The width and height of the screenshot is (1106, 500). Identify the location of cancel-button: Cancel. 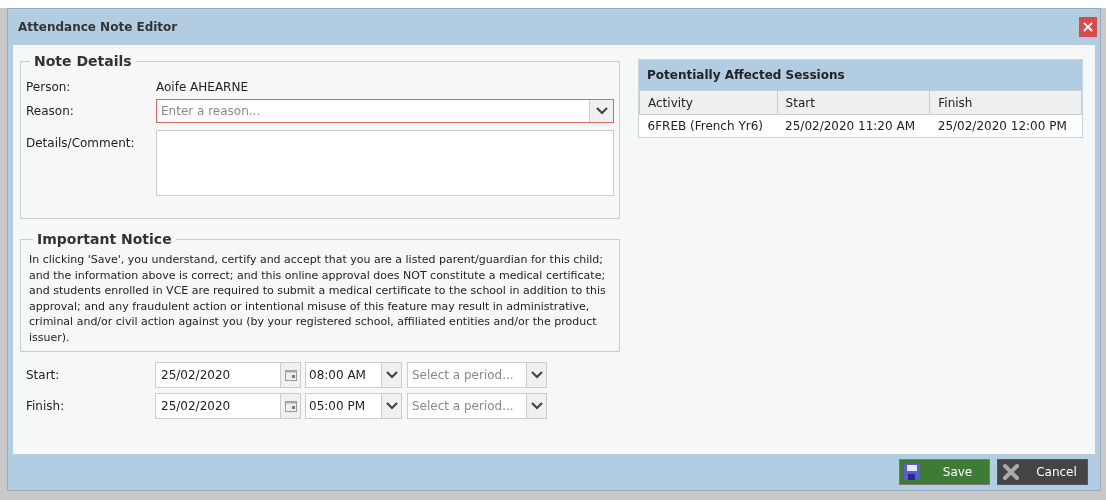
(1042, 472).